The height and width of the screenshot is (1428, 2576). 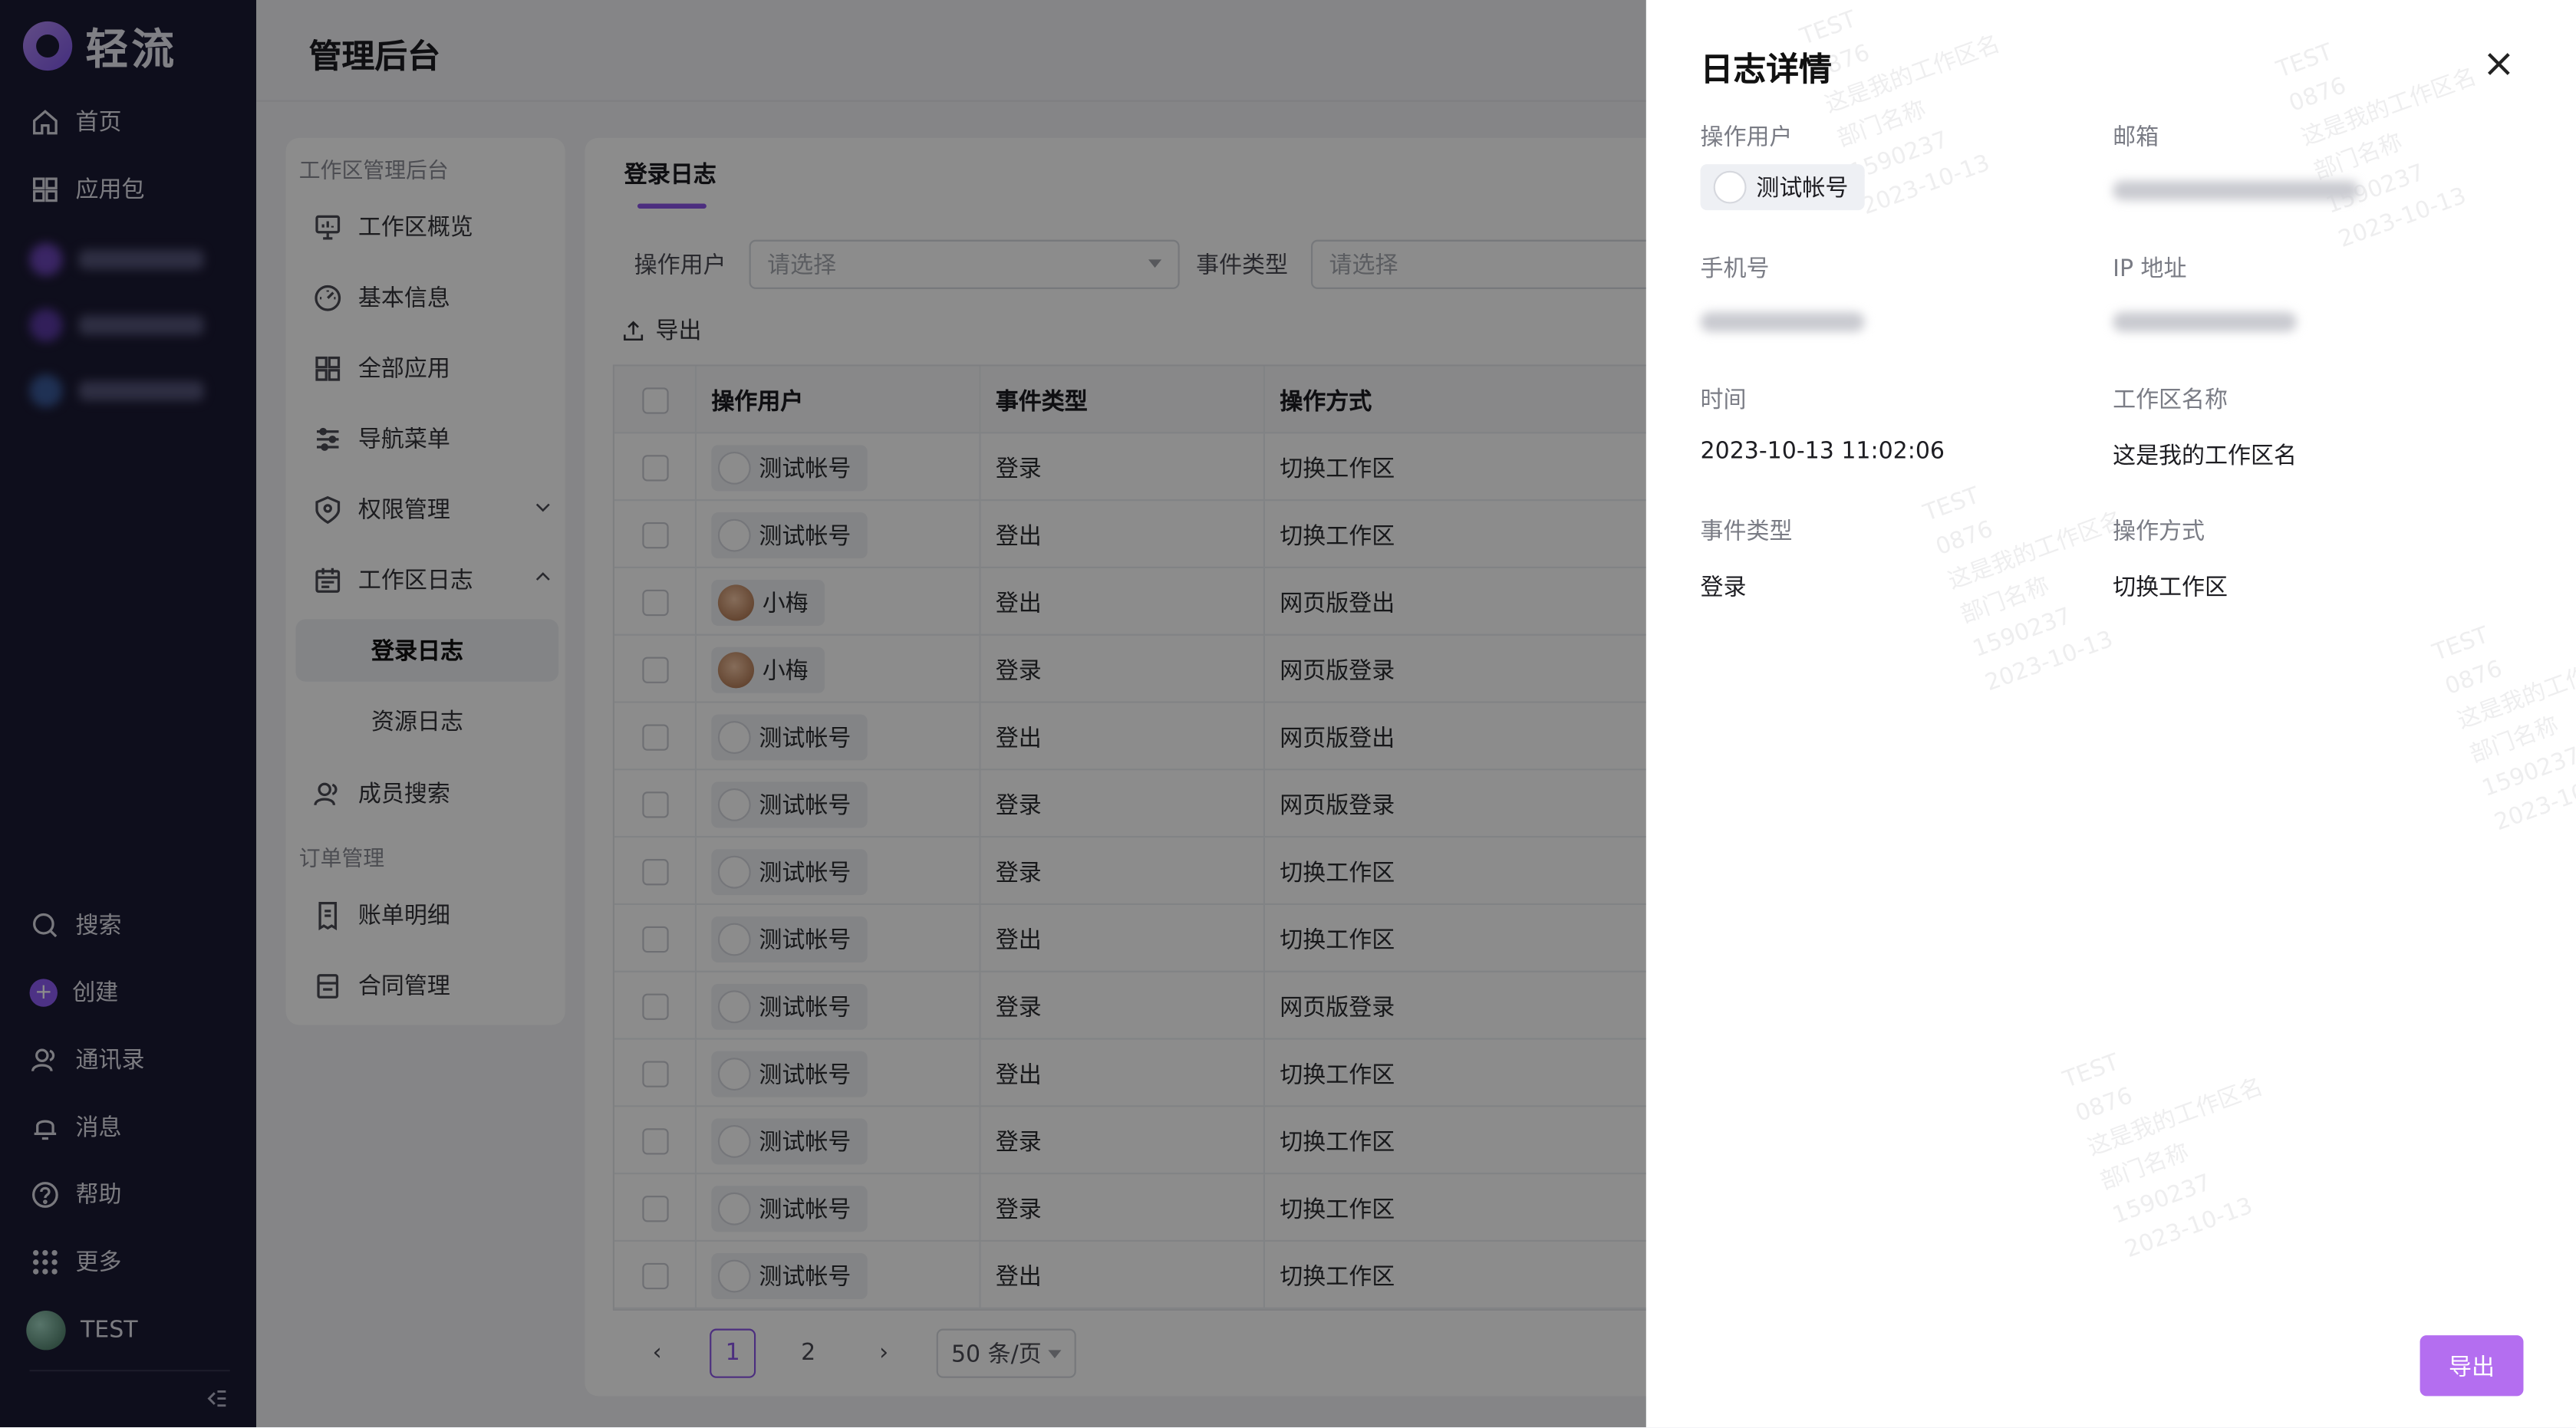 I want to click on ip-value-redacted, so click(x=2205, y=321).